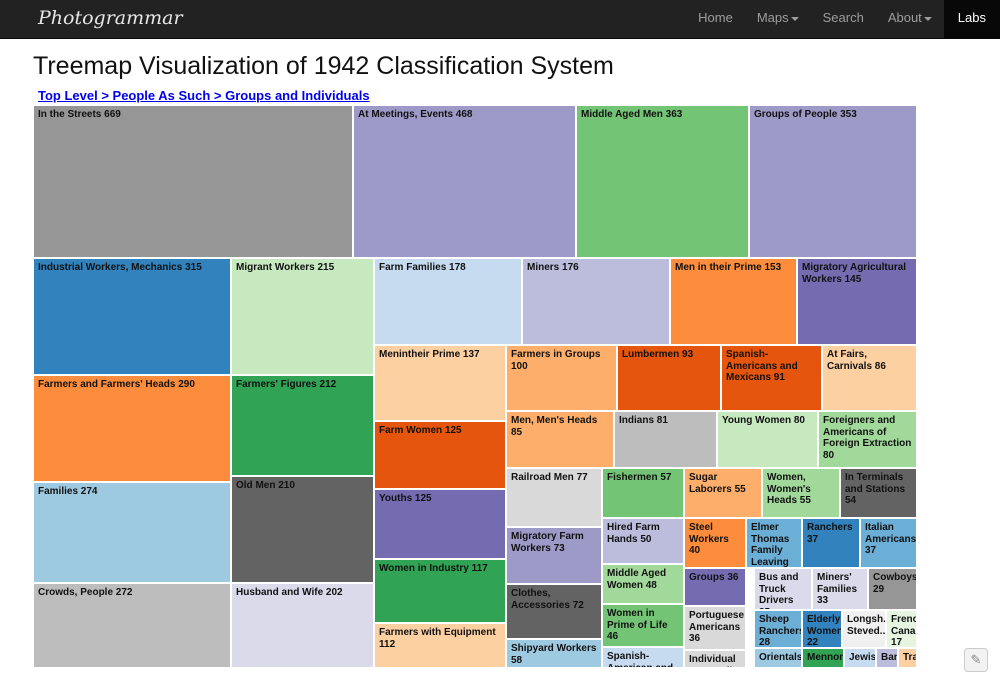 Image resolution: width=1000 pixels, height=678 pixels. I want to click on brand-logo: Photogrammar, so click(110, 18).